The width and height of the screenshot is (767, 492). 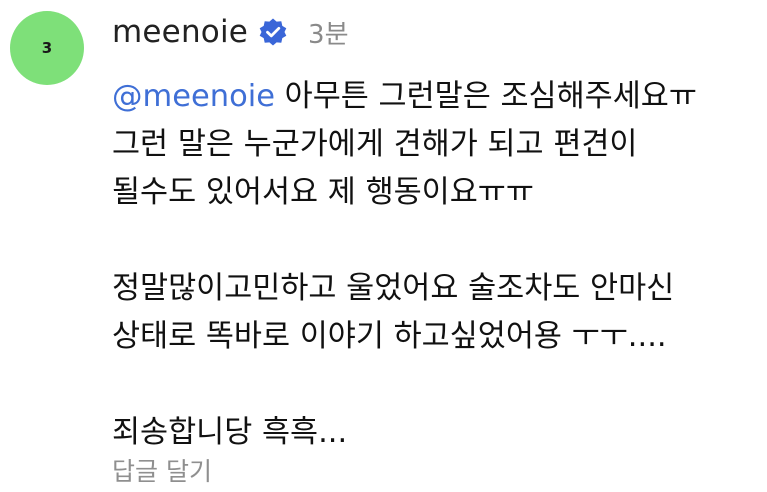 I want to click on avatar: 3, so click(x=47, y=48).